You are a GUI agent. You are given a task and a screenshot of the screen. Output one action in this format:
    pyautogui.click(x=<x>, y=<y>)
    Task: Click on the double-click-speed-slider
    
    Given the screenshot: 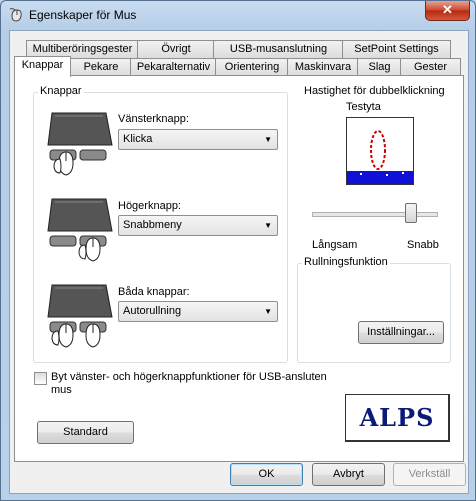 What is the action you would take?
    pyautogui.click(x=411, y=213)
    